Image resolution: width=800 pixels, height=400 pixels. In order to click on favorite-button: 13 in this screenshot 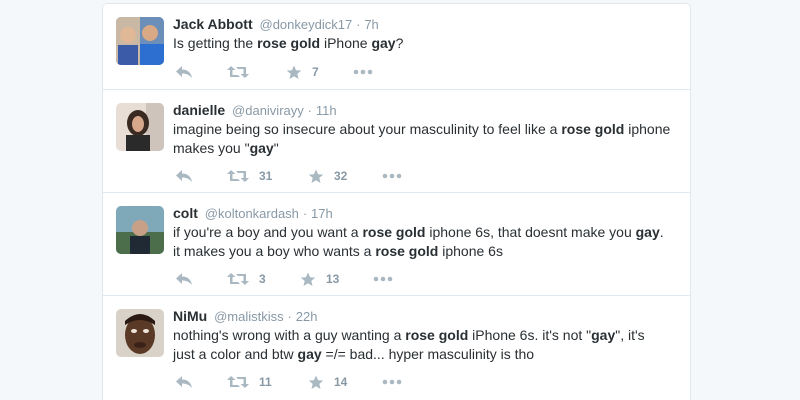, I will do `click(319, 279)`.